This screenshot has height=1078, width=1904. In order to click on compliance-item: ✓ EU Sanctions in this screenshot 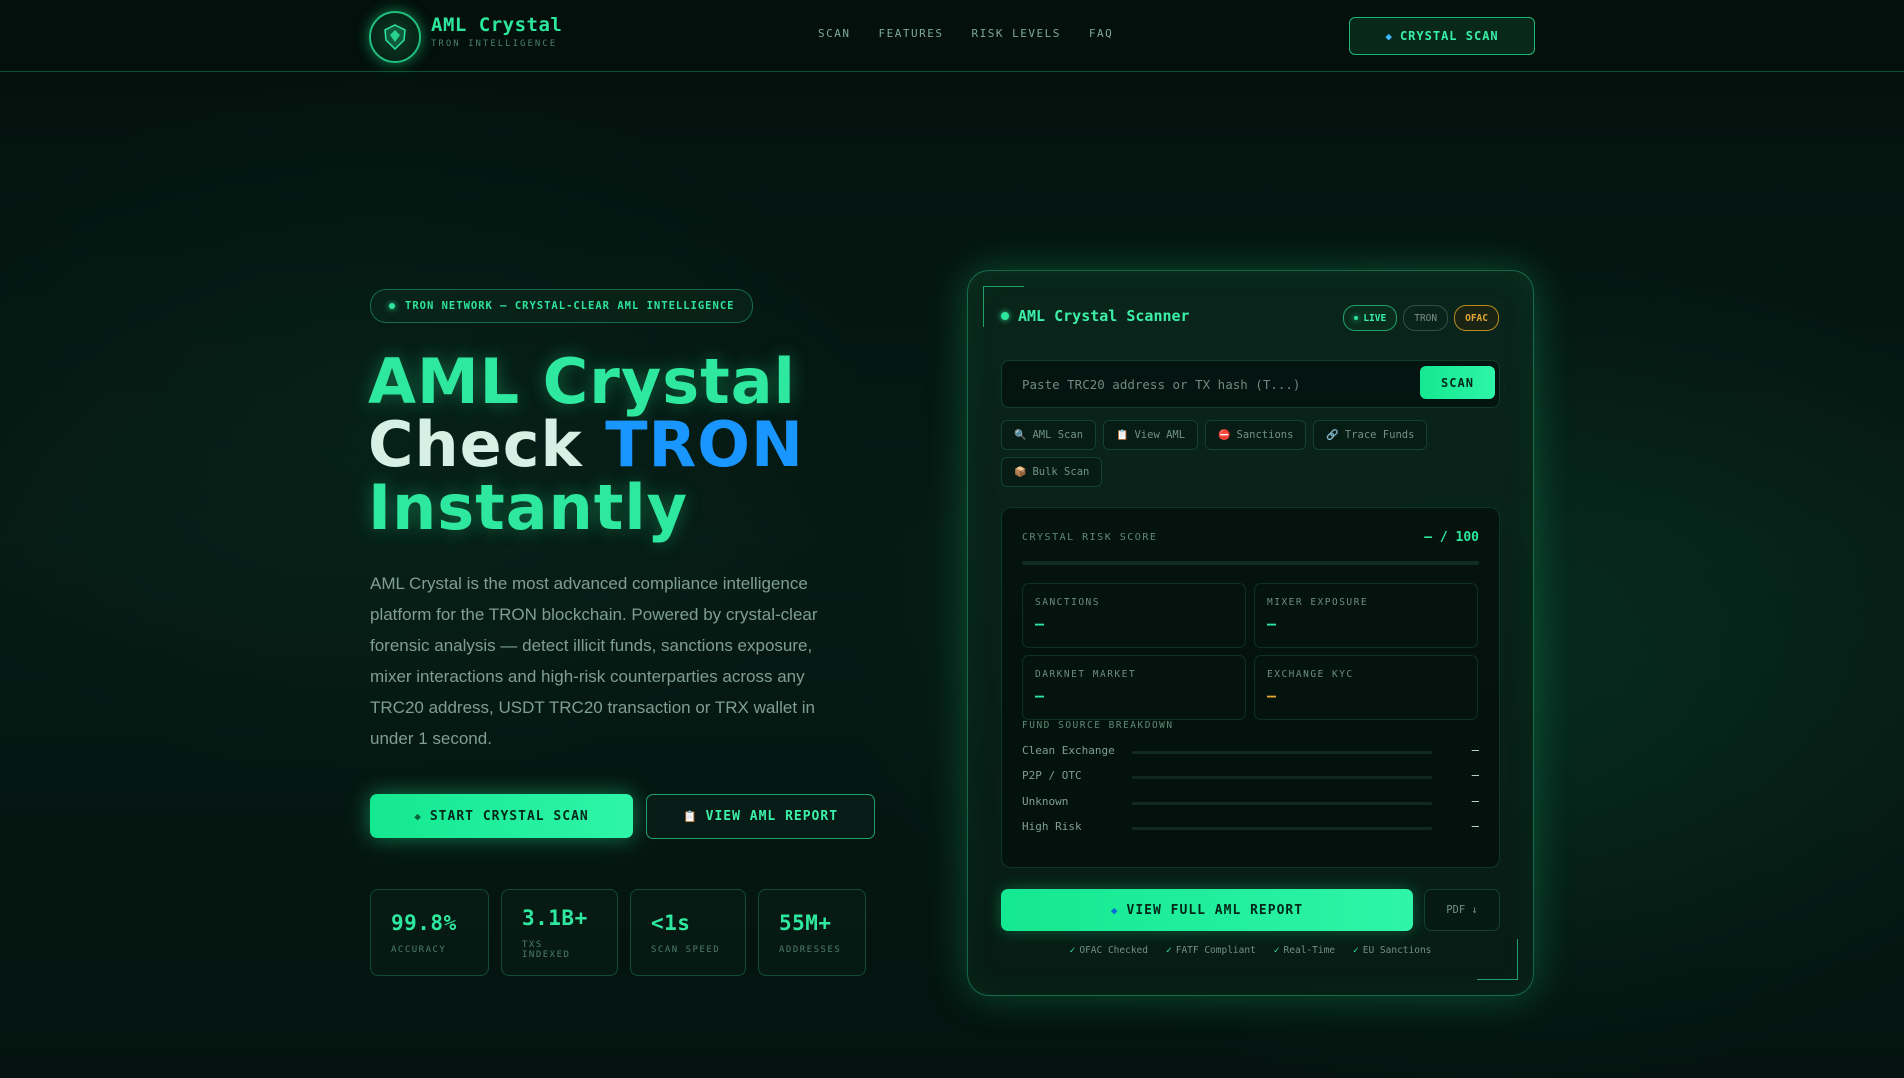, I will do `click(1392, 950)`.